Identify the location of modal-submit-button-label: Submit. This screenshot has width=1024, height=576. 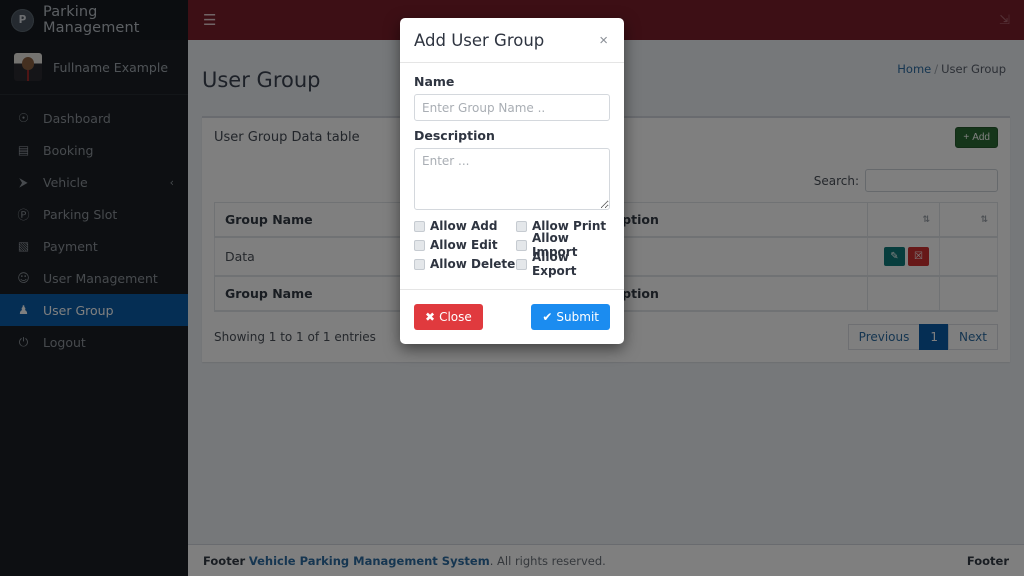
(577, 317).